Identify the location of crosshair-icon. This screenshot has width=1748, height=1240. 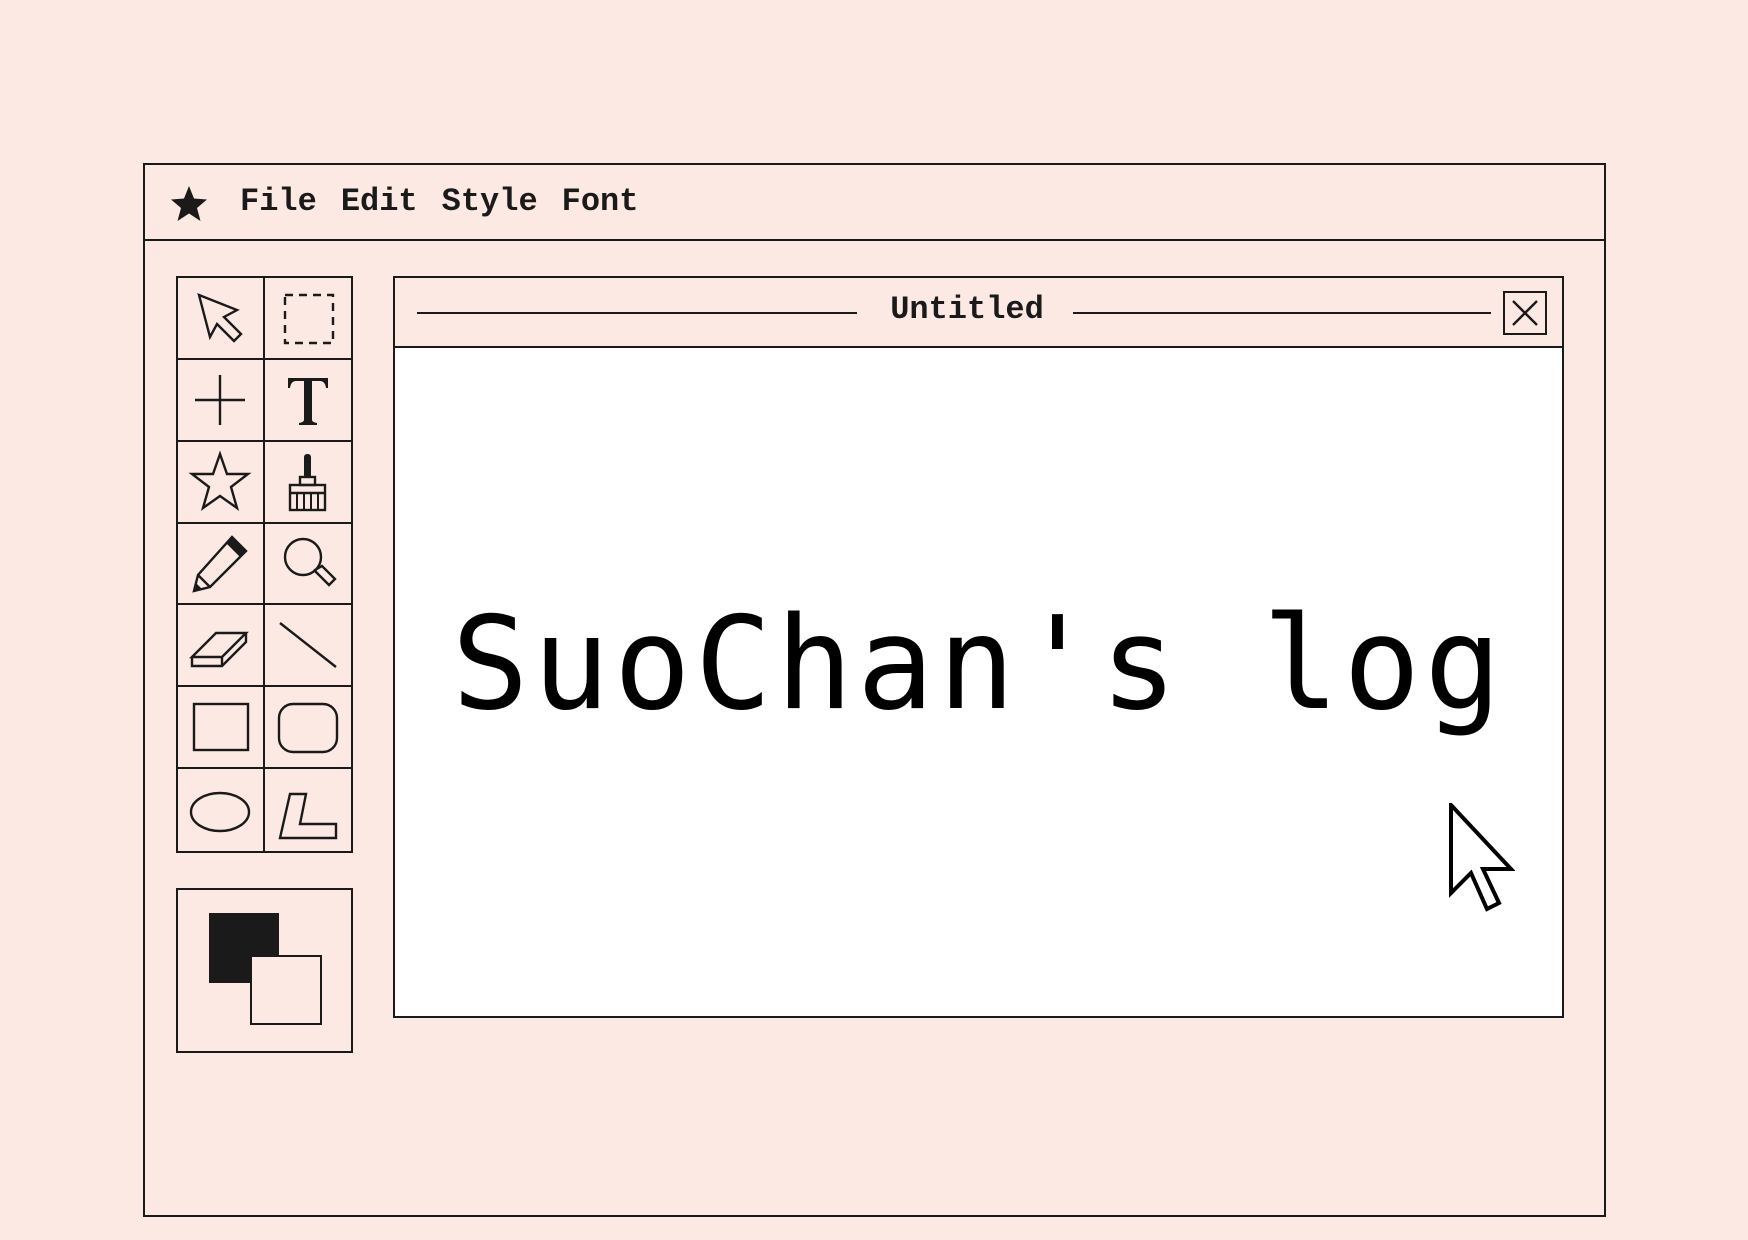
(220, 399).